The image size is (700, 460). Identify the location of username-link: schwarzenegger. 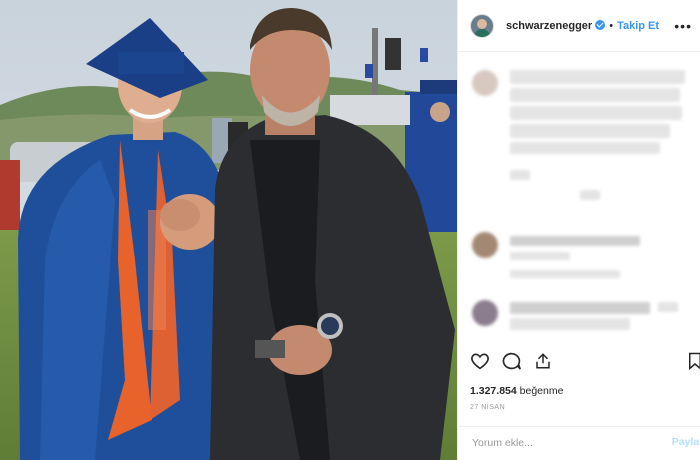
(556, 25).